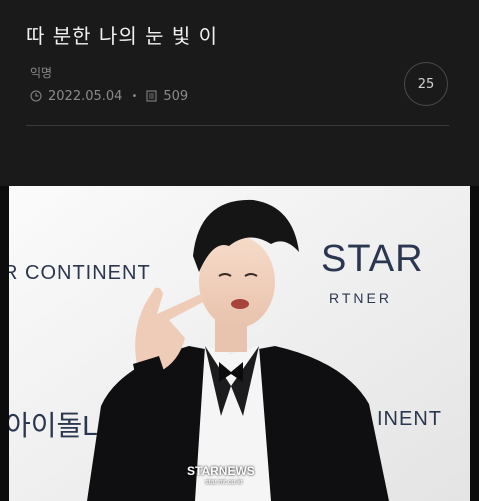  Describe the element at coordinates (41, 73) in the screenshot. I see `author-name: 익명` at that location.